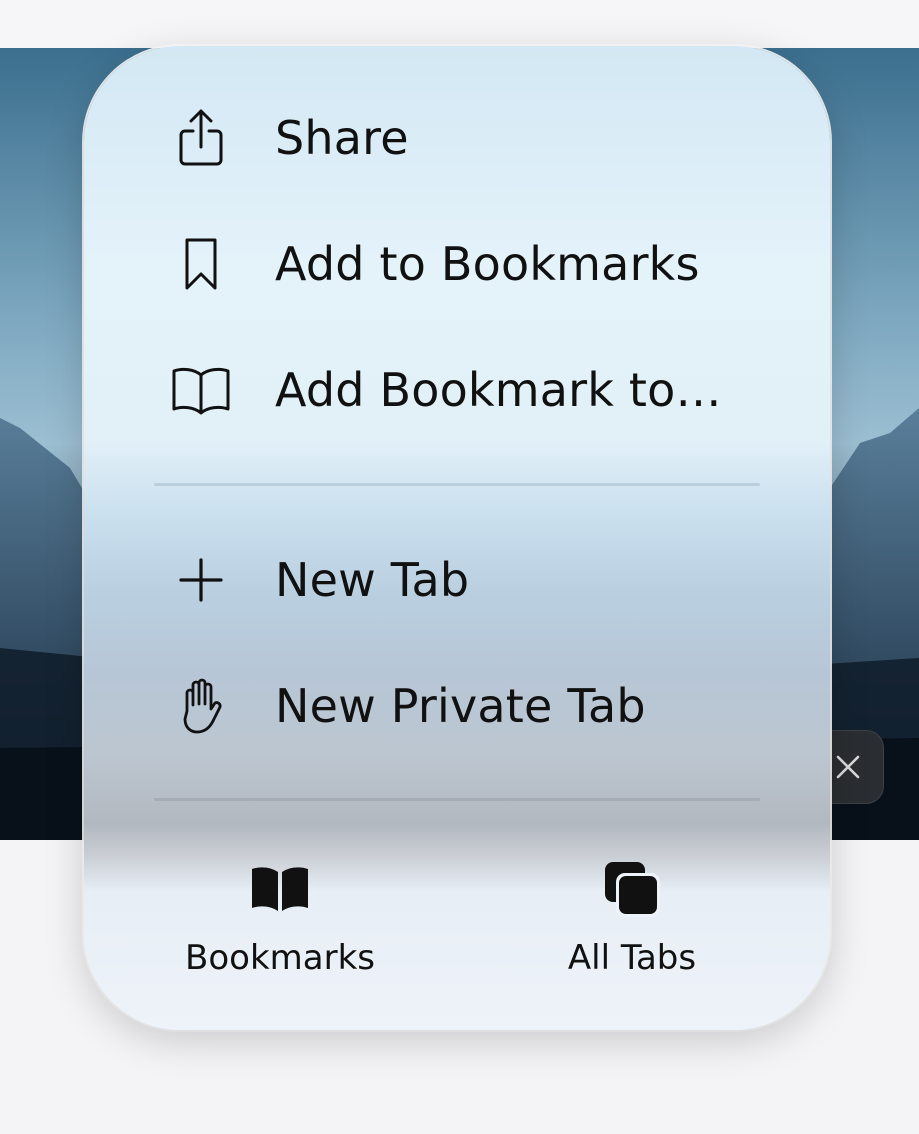 This screenshot has width=919, height=1134. I want to click on bookmarks-book-icon, so click(280, 889).